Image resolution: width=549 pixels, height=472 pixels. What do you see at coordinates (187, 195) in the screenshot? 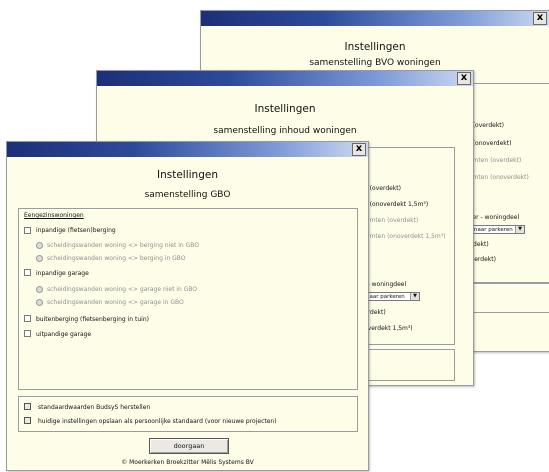
I see `window-subheading: samenstelling GBO` at bounding box center [187, 195].